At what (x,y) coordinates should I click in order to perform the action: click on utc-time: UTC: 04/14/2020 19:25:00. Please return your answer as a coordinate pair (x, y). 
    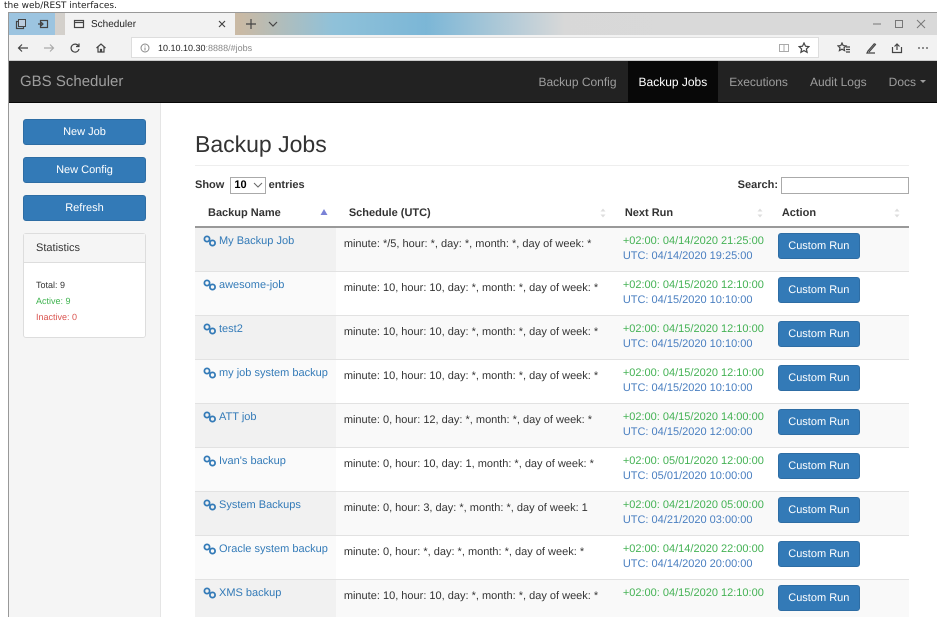
    Looking at the image, I should click on (688, 256).